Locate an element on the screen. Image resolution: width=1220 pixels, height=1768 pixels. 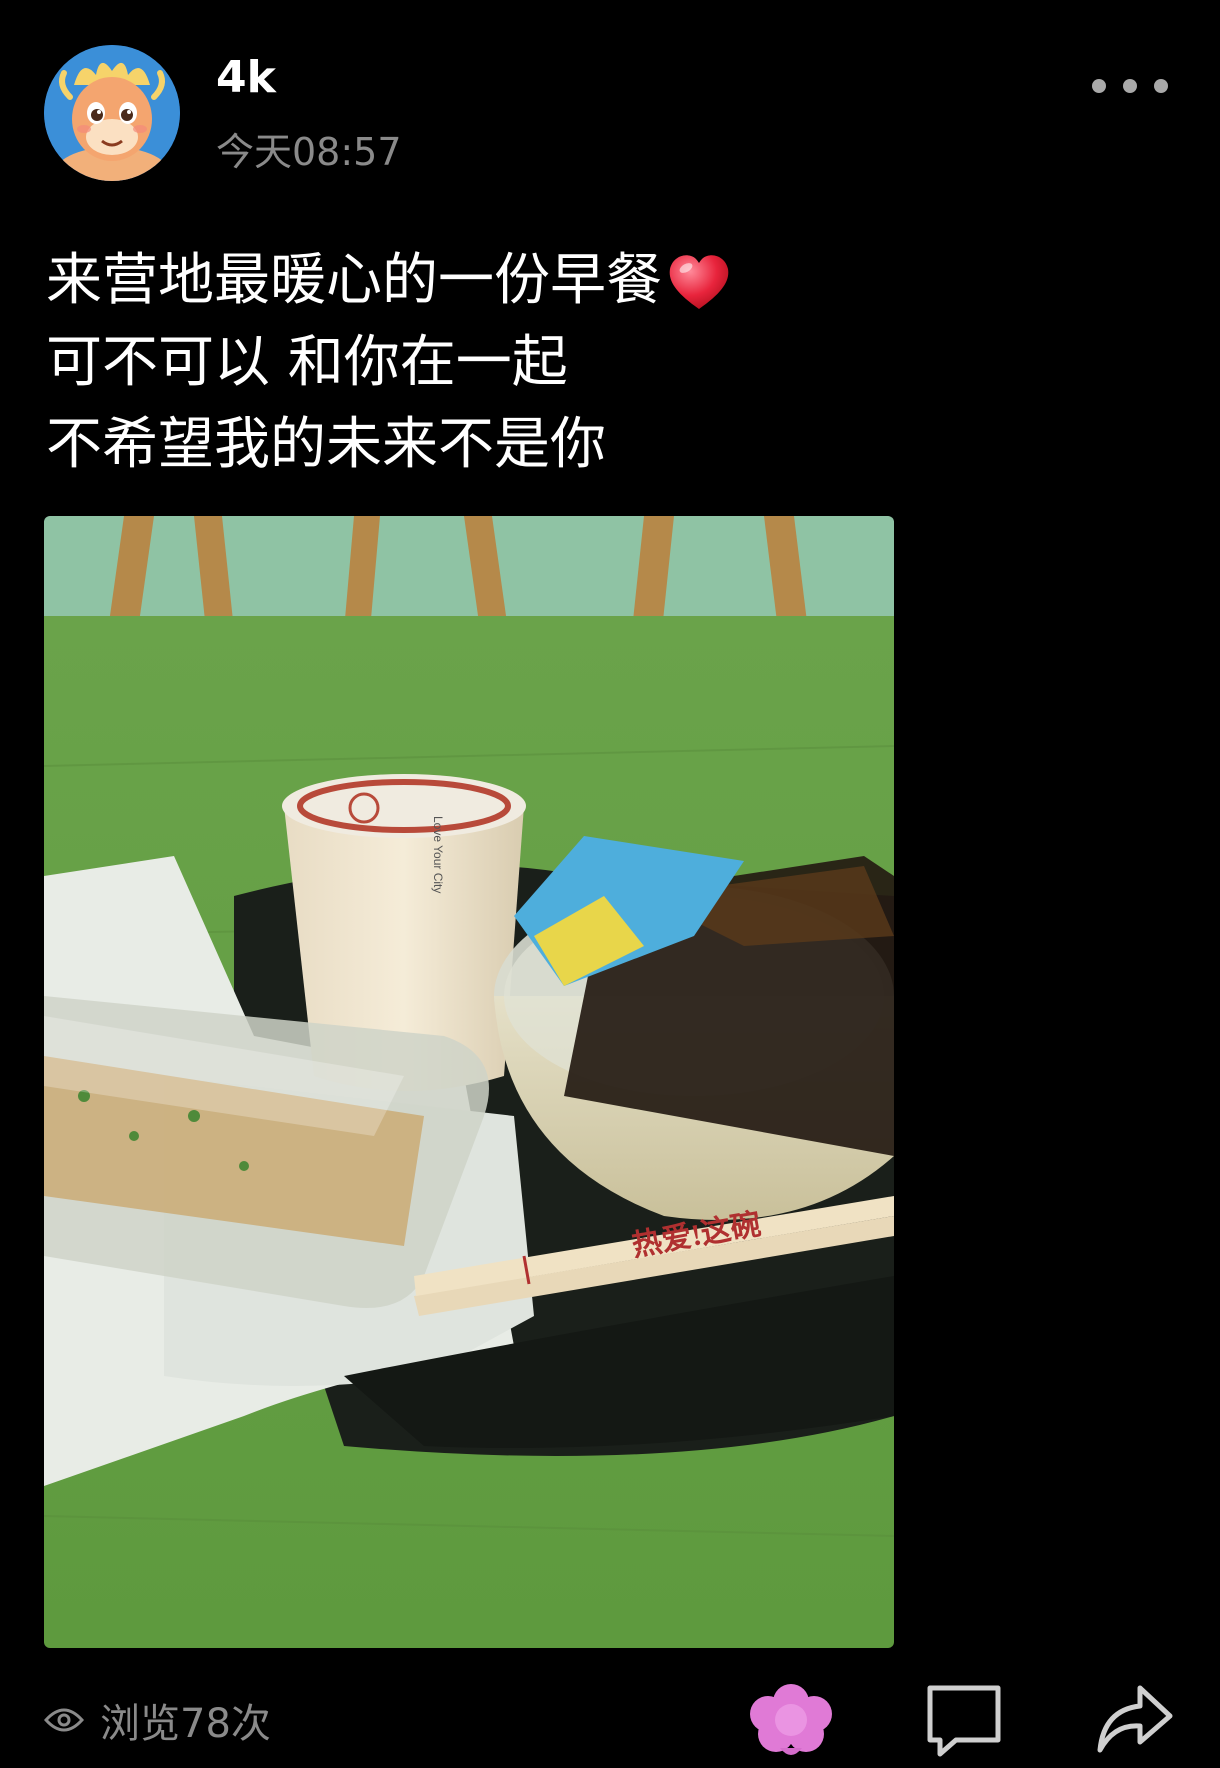
post-header: 4k 今天08:57 is located at coordinates (610, 95).